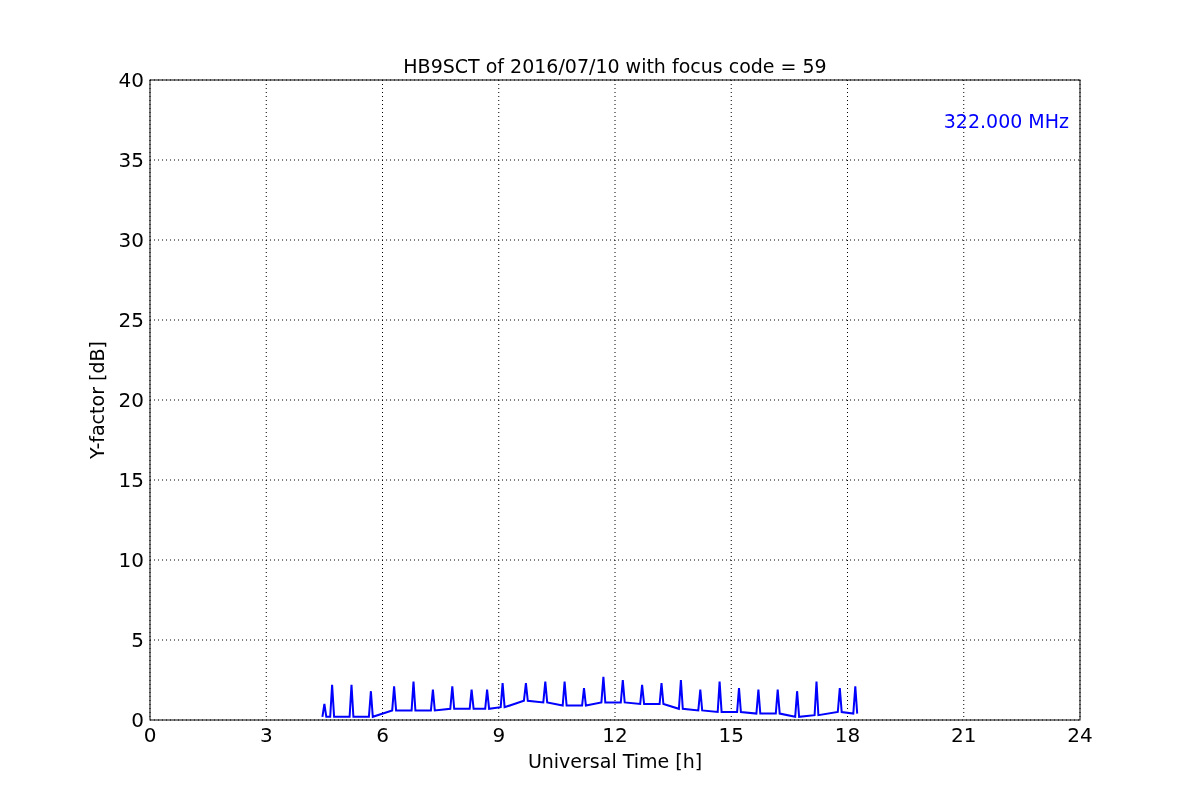  What do you see at coordinates (615, 761) in the screenshot?
I see `x-axis-label: Universal Time [h]` at bounding box center [615, 761].